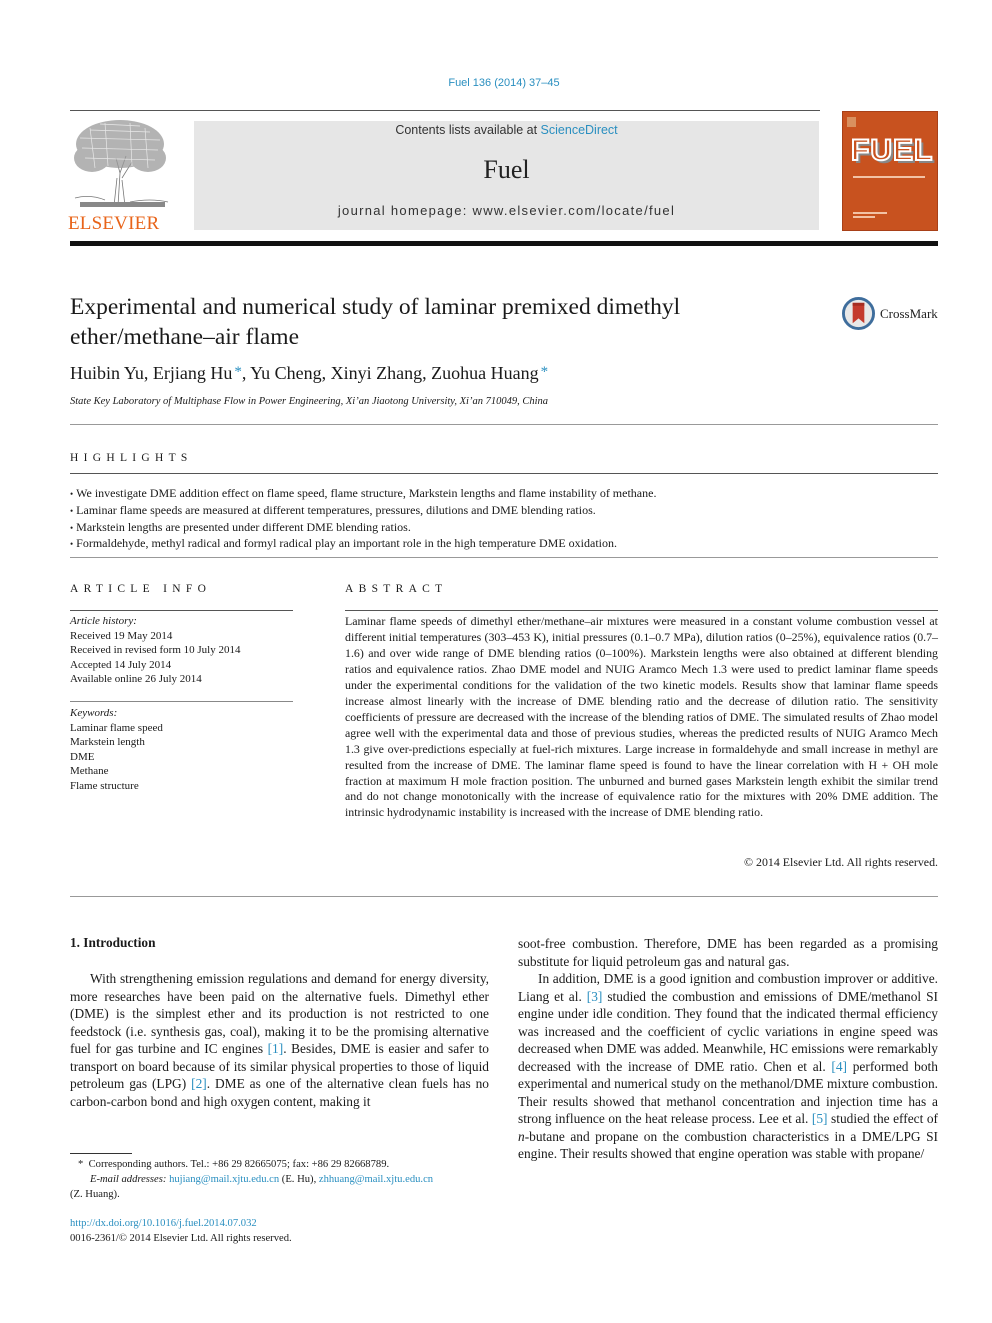 This screenshot has height=1323, width=992. Describe the element at coordinates (496, 83) in the screenshot. I see `journal-reference-link: Fuel 136 (2014) 37–45` at that location.